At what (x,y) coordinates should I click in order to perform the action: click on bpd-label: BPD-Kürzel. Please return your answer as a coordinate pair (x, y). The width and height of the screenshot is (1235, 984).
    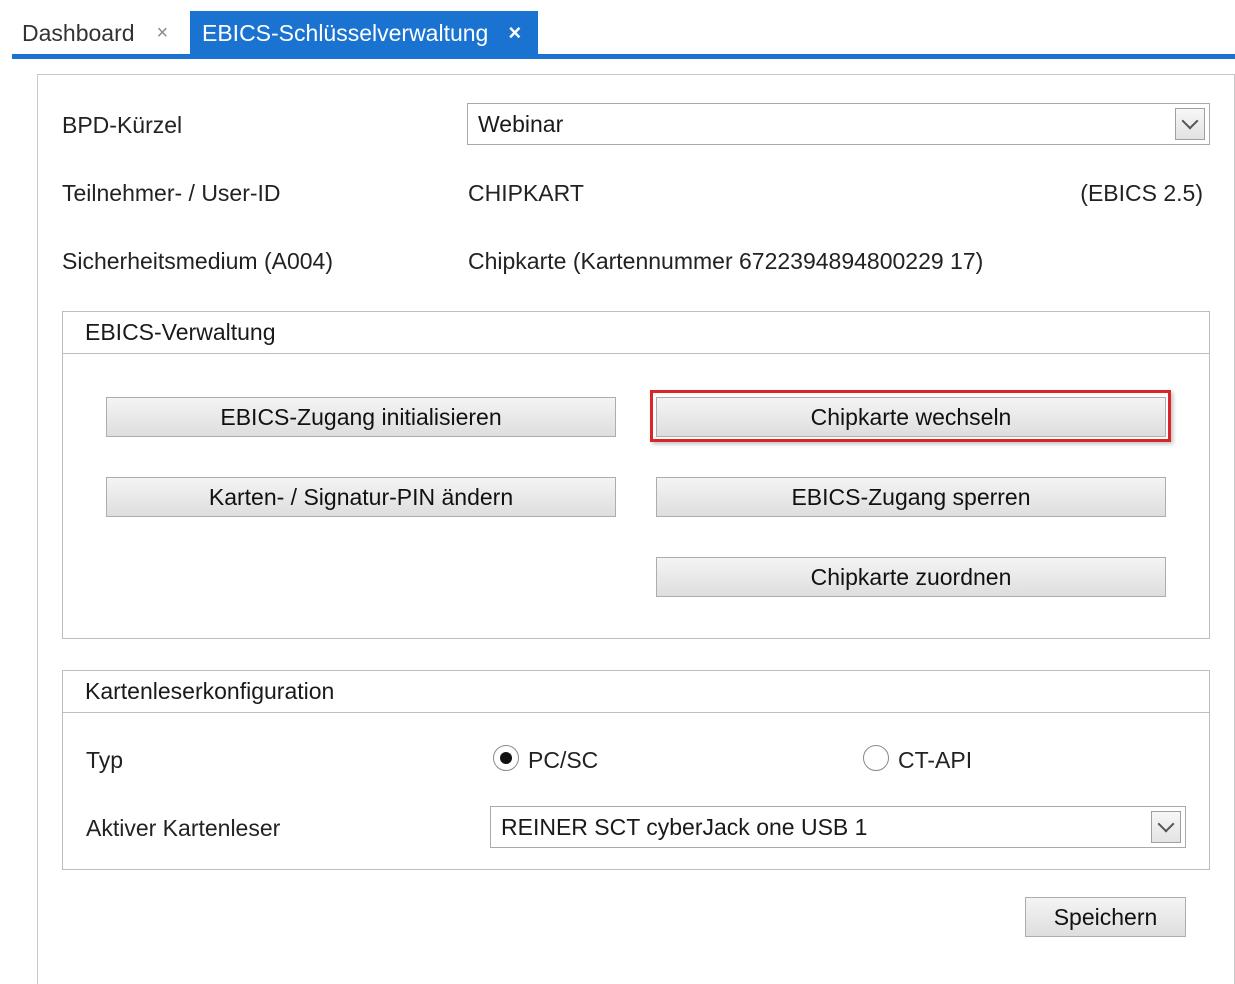
    Looking at the image, I should click on (122, 125).